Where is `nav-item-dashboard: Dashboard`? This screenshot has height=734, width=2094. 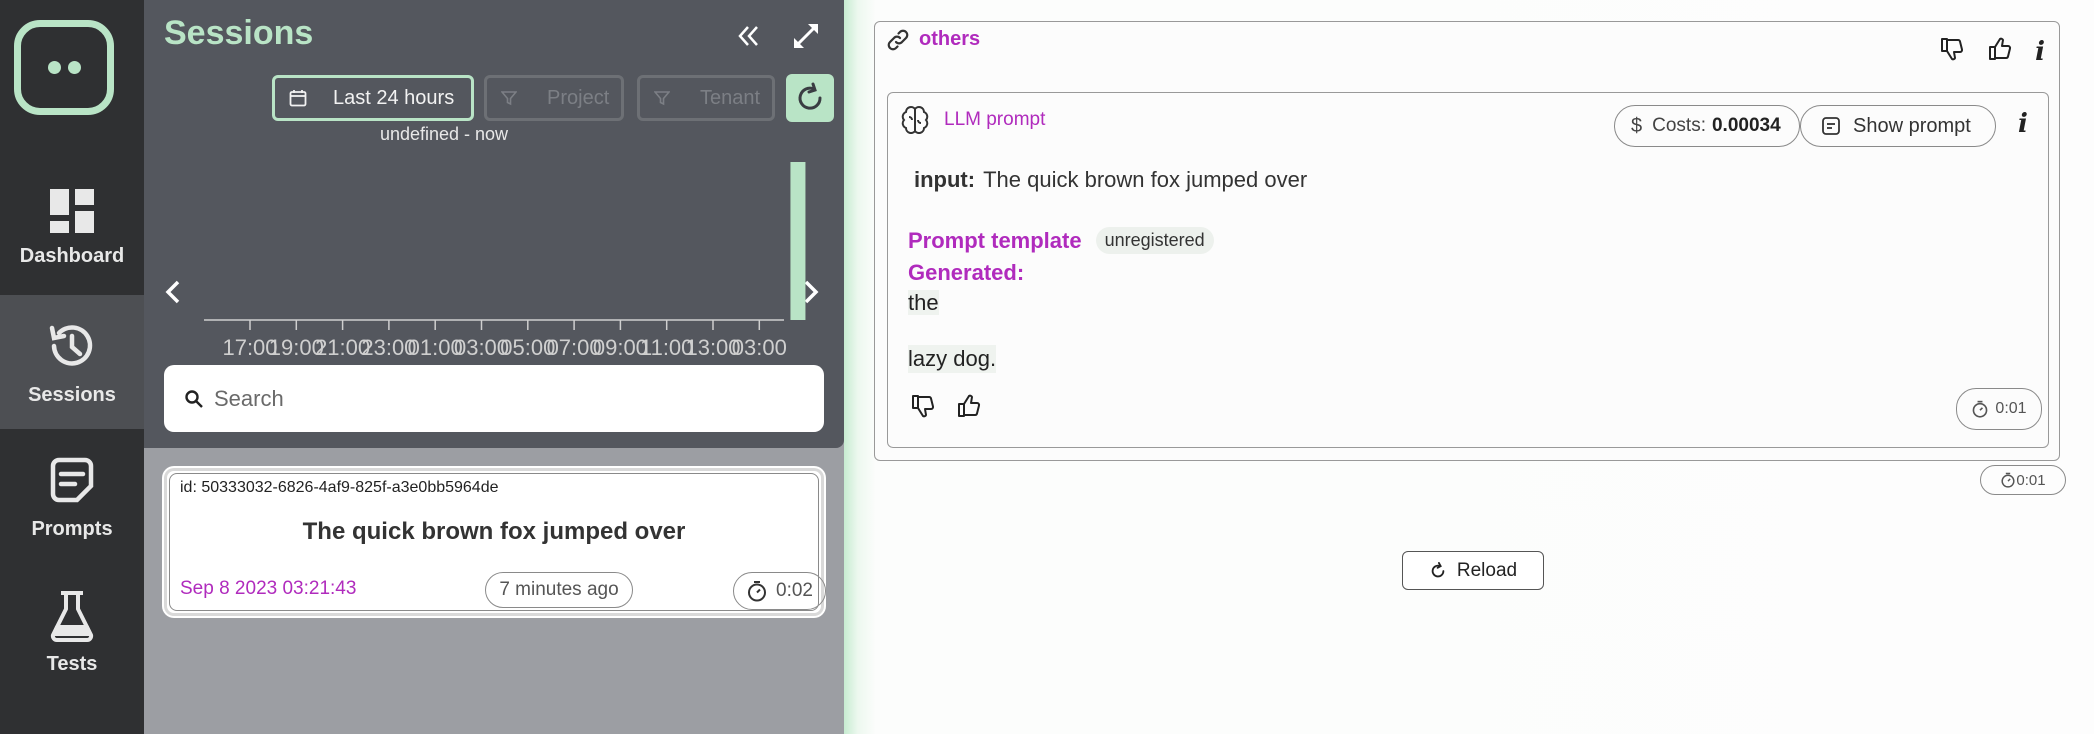
nav-item-dashboard: Dashboard is located at coordinates (72, 227).